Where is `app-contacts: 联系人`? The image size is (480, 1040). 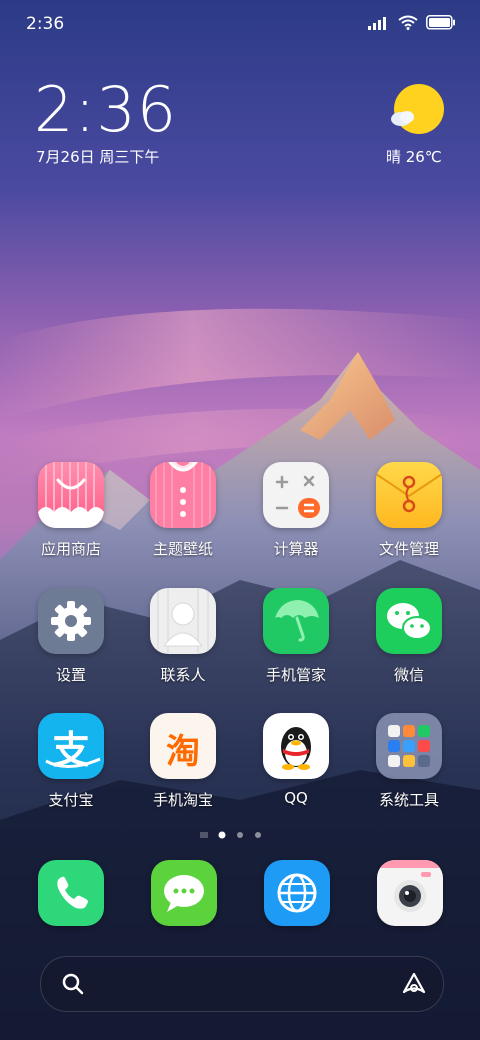 app-contacts: 联系人 is located at coordinates (183, 636).